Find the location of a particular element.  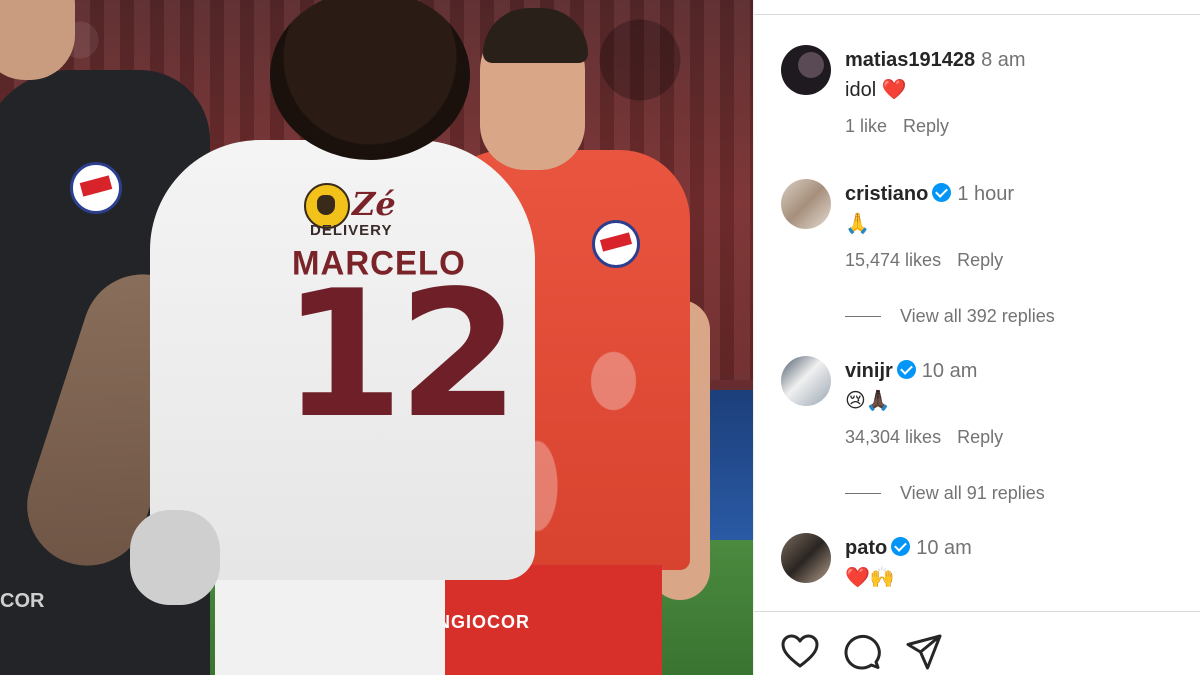

post-actions is located at coordinates (873, 652).